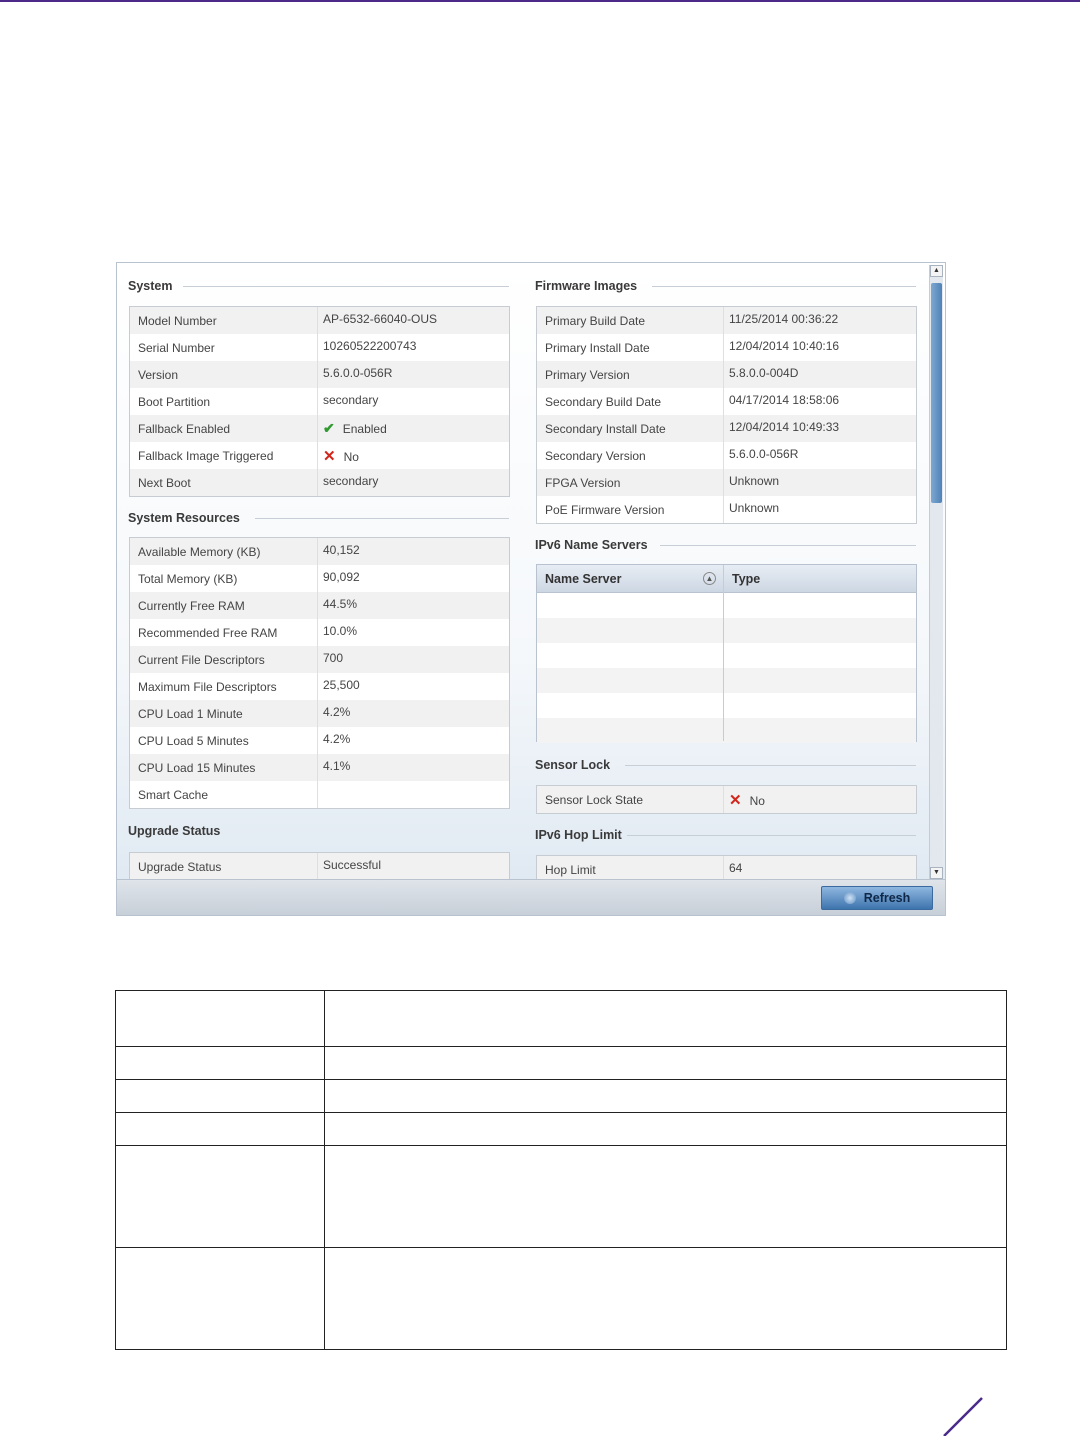 This screenshot has height=1436, width=1080. I want to click on row-label: Upgrade Status, so click(180, 867).